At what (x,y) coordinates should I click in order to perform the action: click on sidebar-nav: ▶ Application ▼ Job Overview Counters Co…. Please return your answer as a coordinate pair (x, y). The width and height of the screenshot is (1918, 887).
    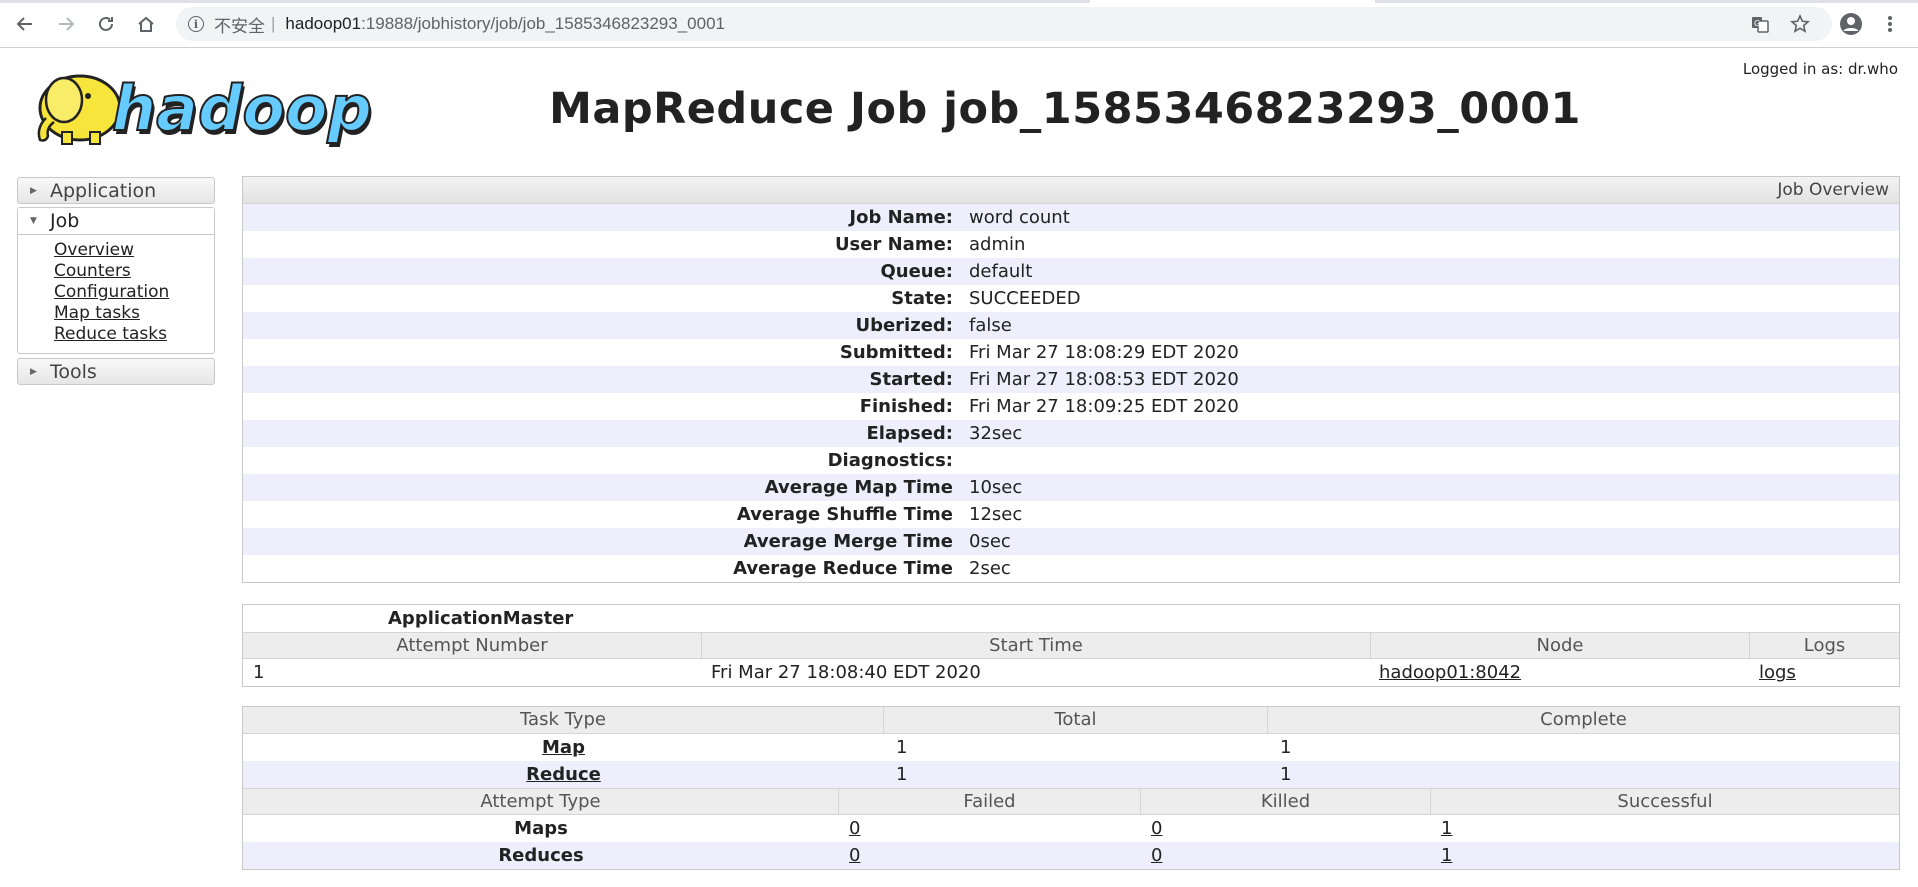
    Looking at the image, I should click on (116, 281).